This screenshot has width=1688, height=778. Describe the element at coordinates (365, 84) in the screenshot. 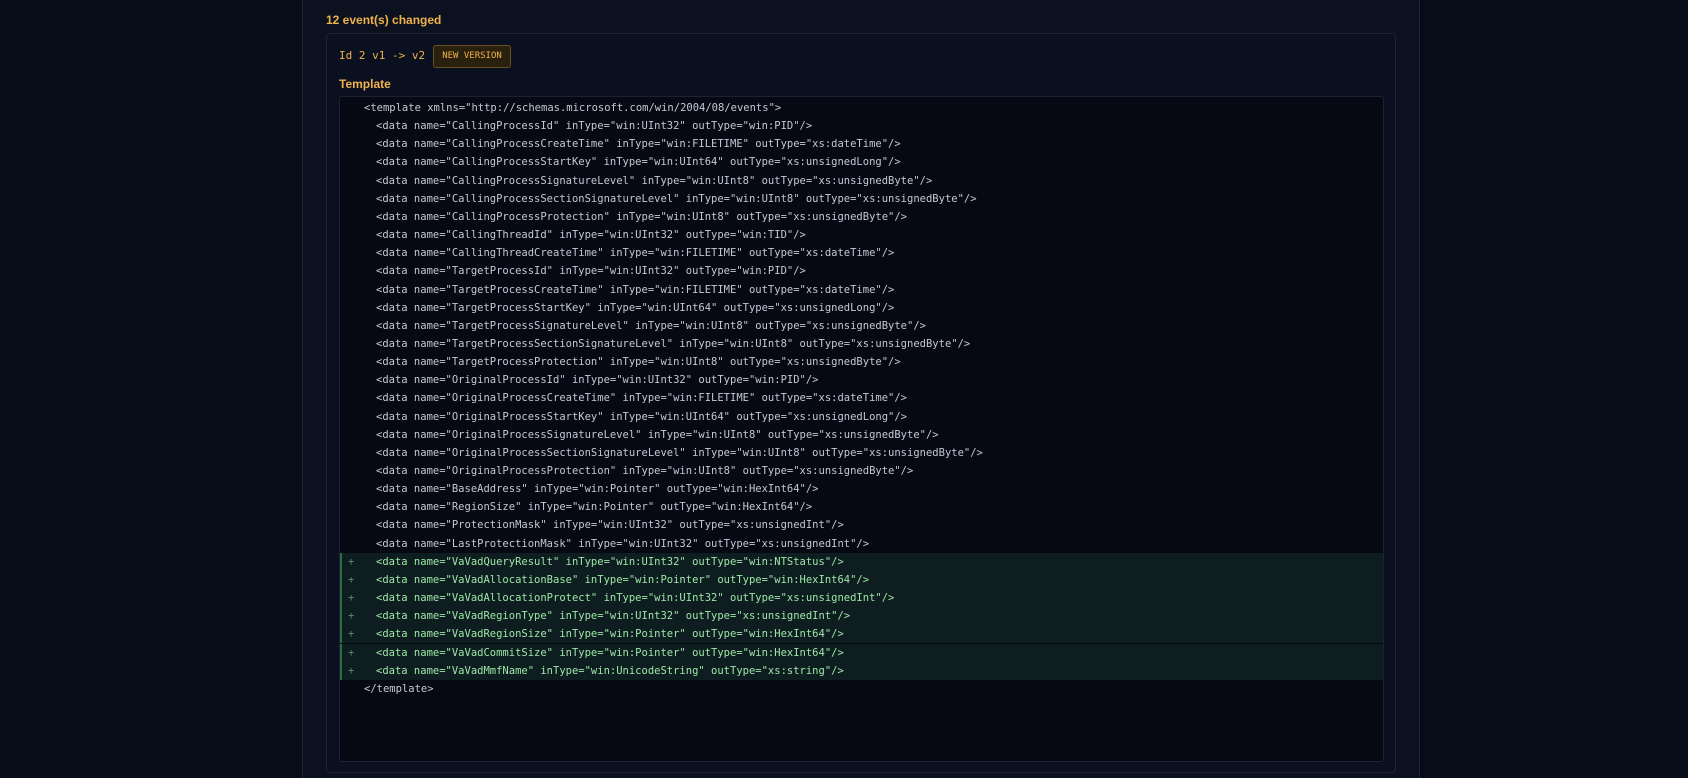

I see `template-section-label: Template` at that location.